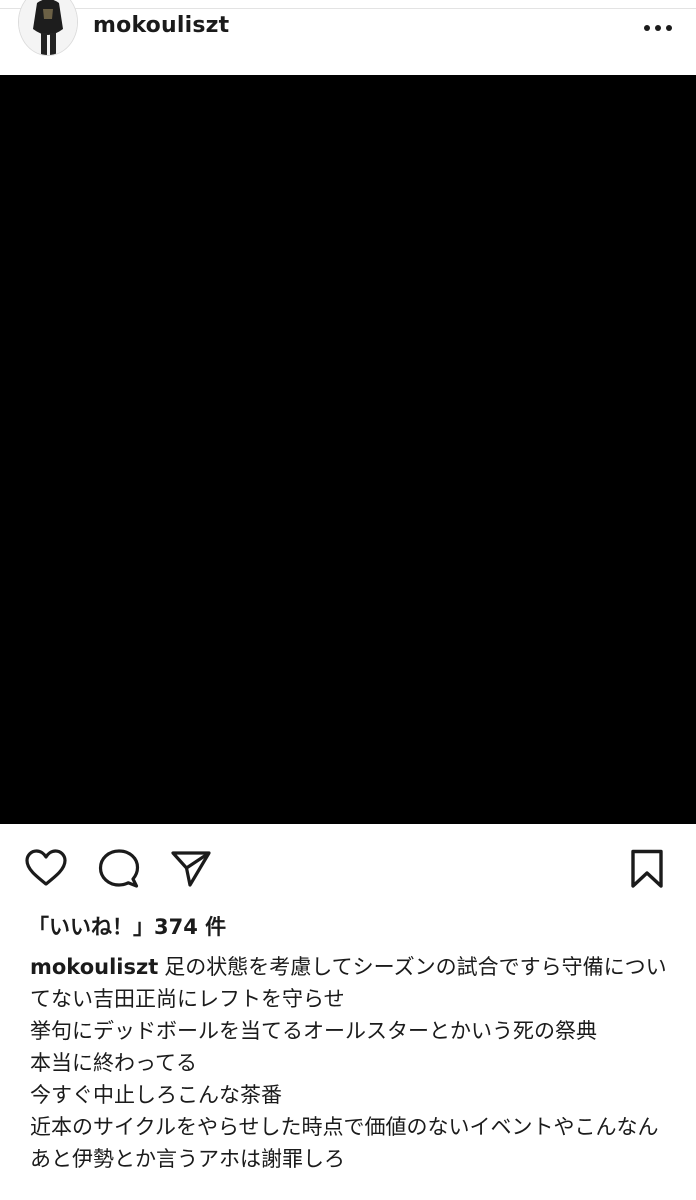  Describe the element at coordinates (94, 967) in the screenshot. I see `caption-username: mokouliszt` at that location.